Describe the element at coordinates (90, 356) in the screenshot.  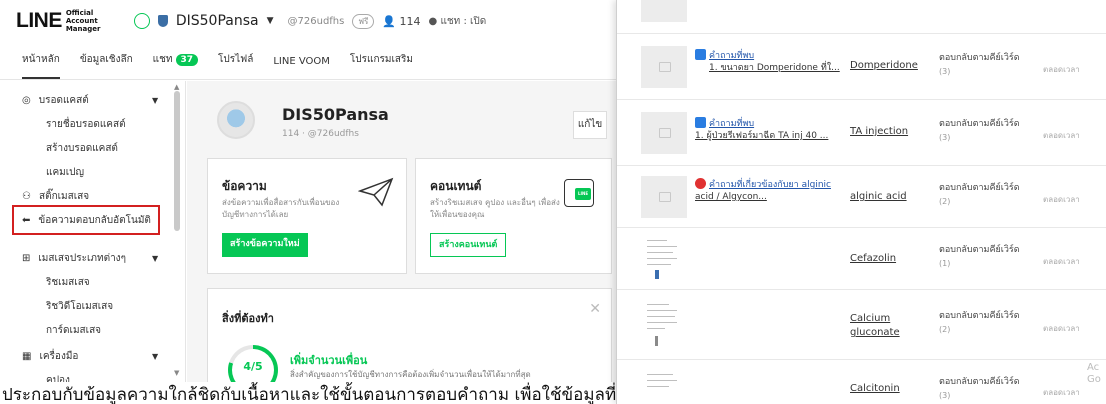
I see `sidebar-section-tools: ▦ เครื่องมือ ▼` at that location.